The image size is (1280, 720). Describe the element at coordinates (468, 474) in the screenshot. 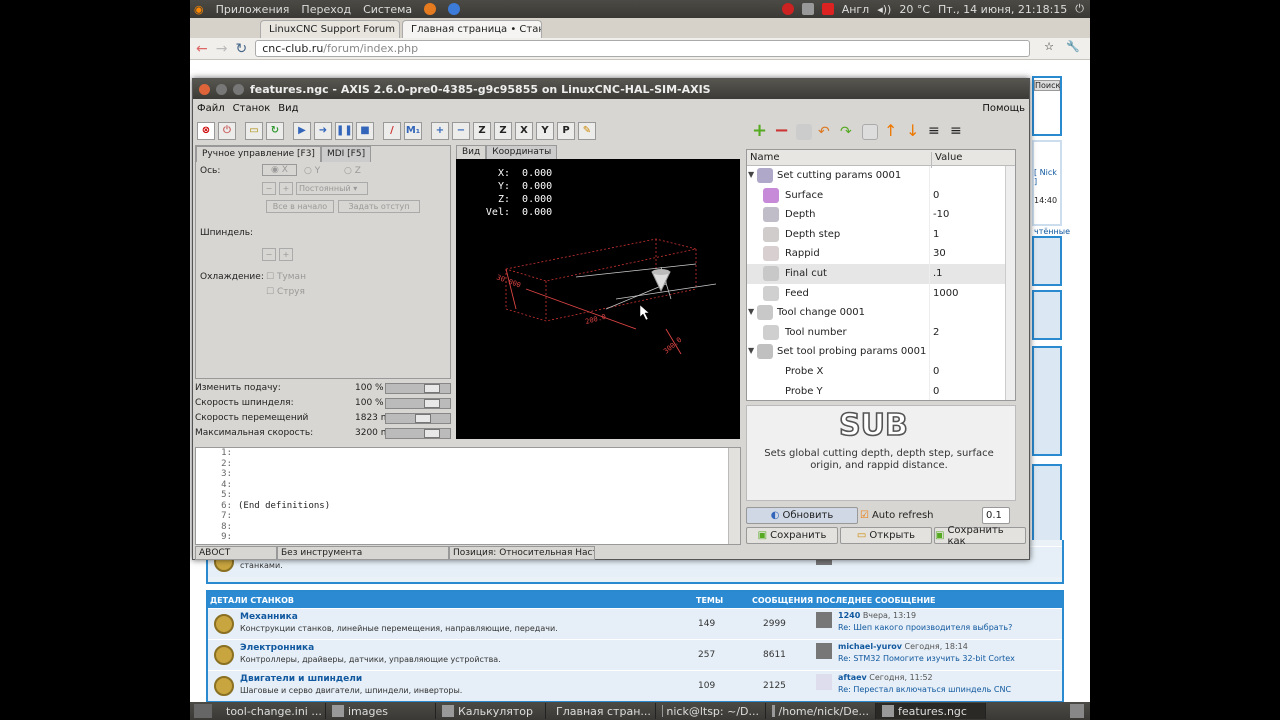

I see `code-line: 3:` at that location.